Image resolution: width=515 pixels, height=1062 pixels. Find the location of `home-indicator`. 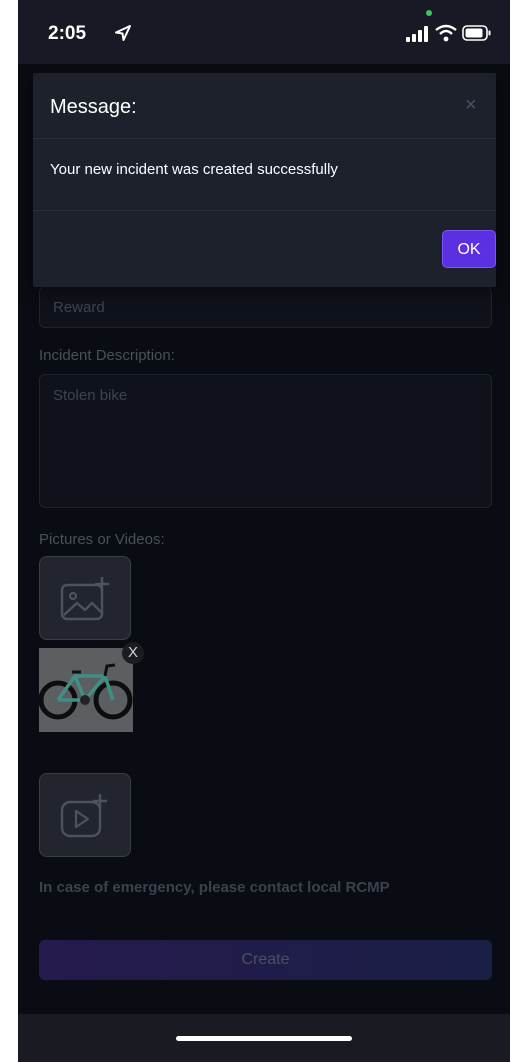

home-indicator is located at coordinates (264, 1038).